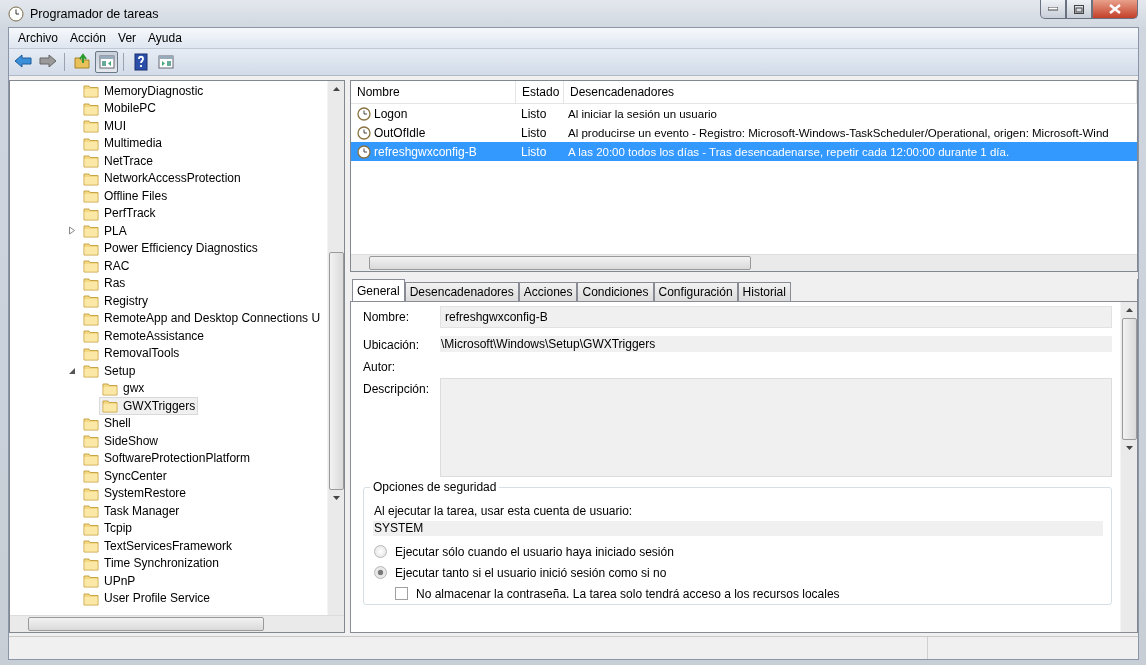 The width and height of the screenshot is (1146, 665). I want to click on close-icon, so click(1115, 9).